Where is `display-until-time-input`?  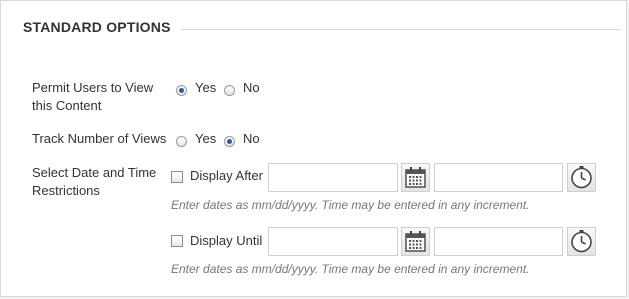 display-until-time-input is located at coordinates (498, 241).